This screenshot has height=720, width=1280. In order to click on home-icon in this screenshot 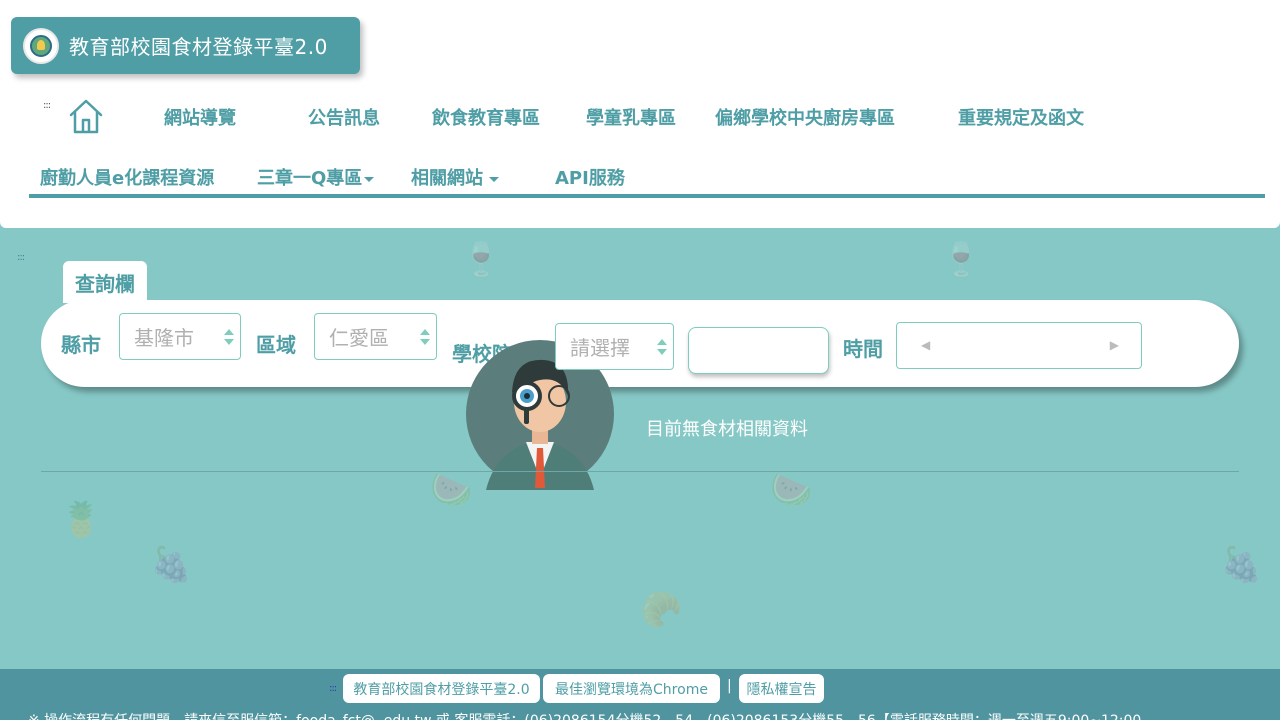, I will do `click(86, 116)`.